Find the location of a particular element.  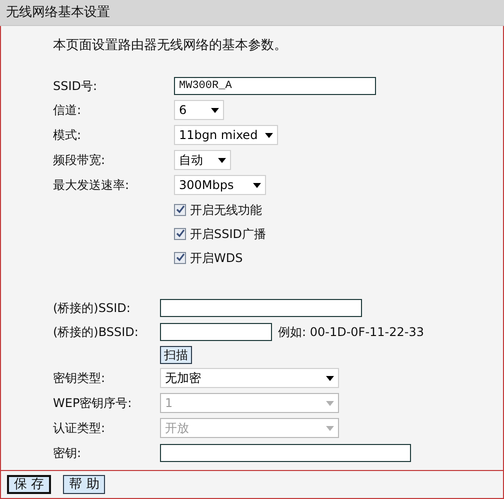

checkbox-label: 开启SSID广播 is located at coordinates (228, 234).